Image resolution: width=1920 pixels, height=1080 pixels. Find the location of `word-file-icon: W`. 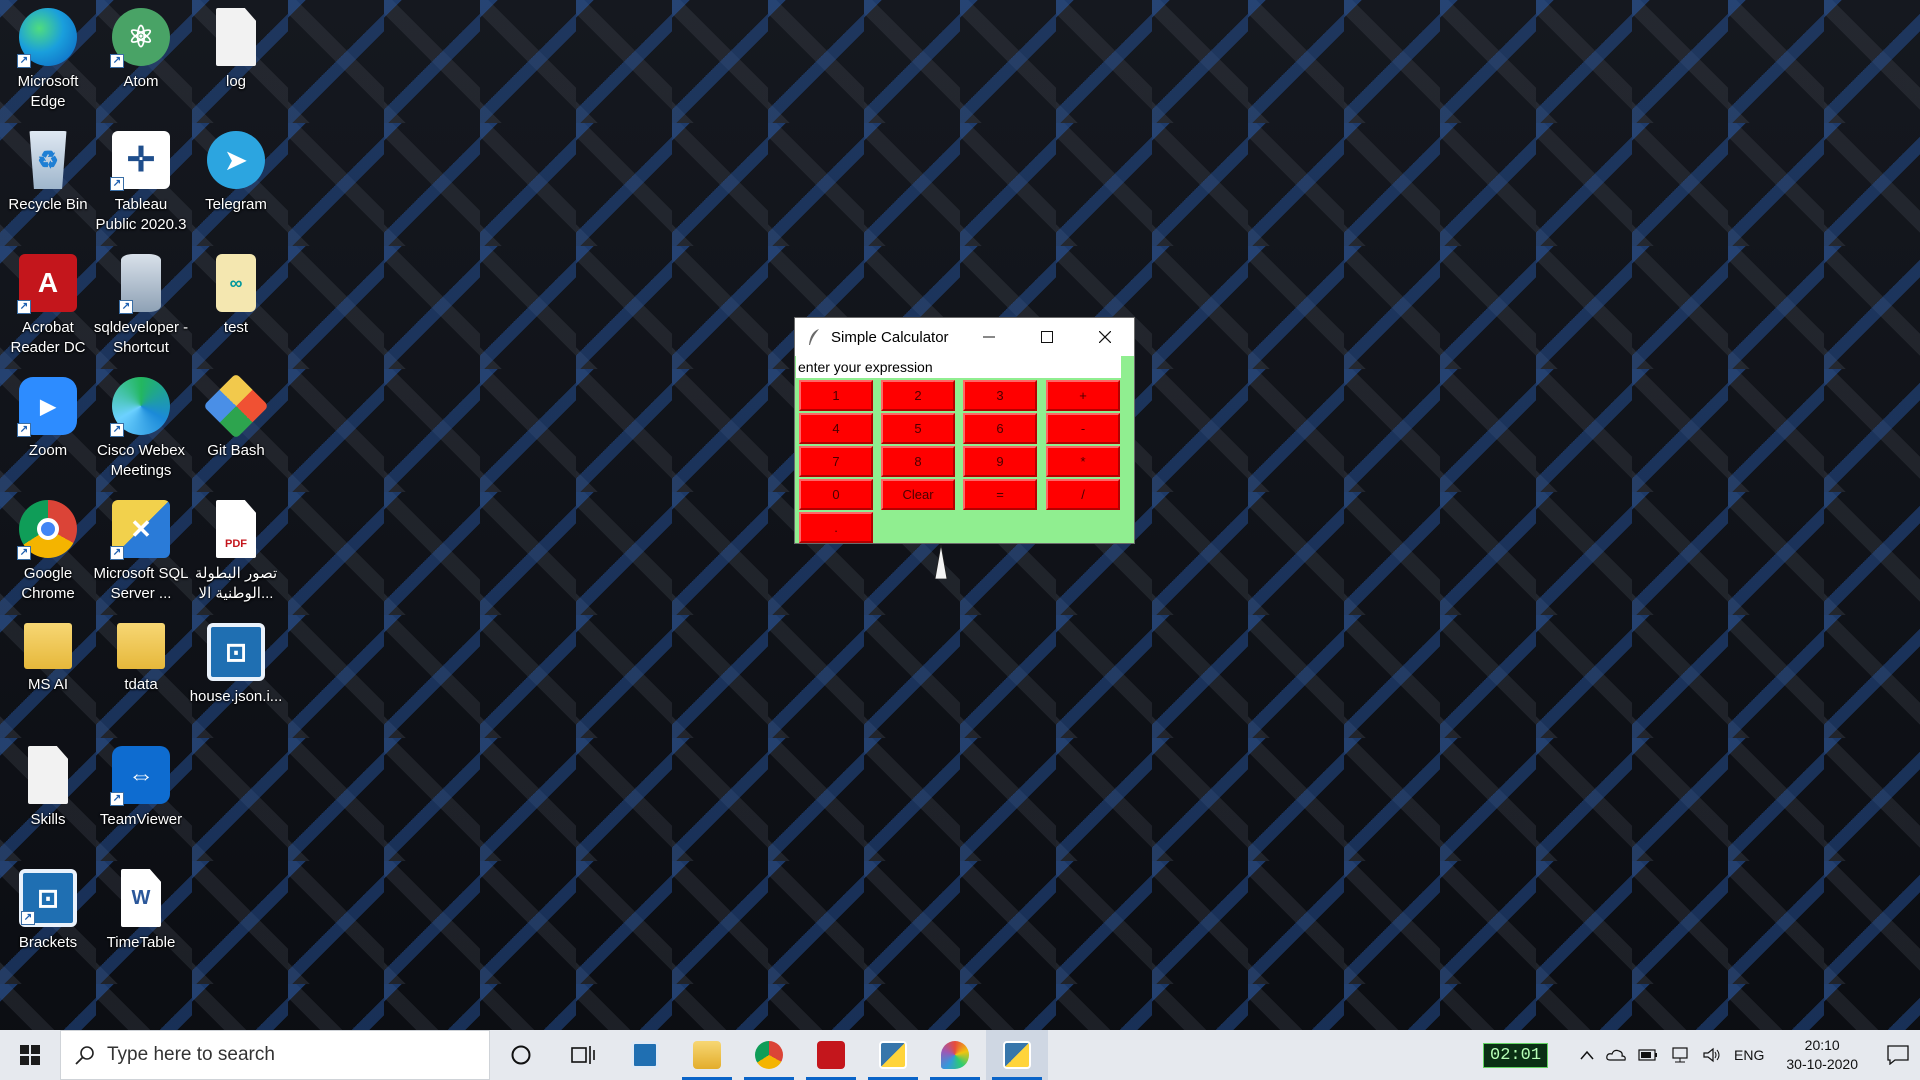

word-file-icon: W is located at coordinates (141, 898).